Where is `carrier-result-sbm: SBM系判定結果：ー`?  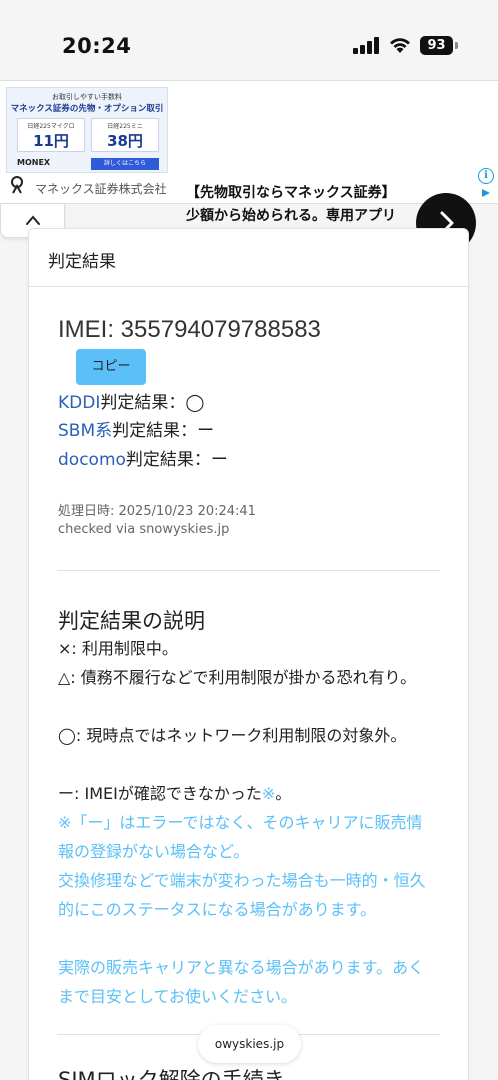 carrier-result-sbm: SBM系判定結果：ー is located at coordinates (136, 428).